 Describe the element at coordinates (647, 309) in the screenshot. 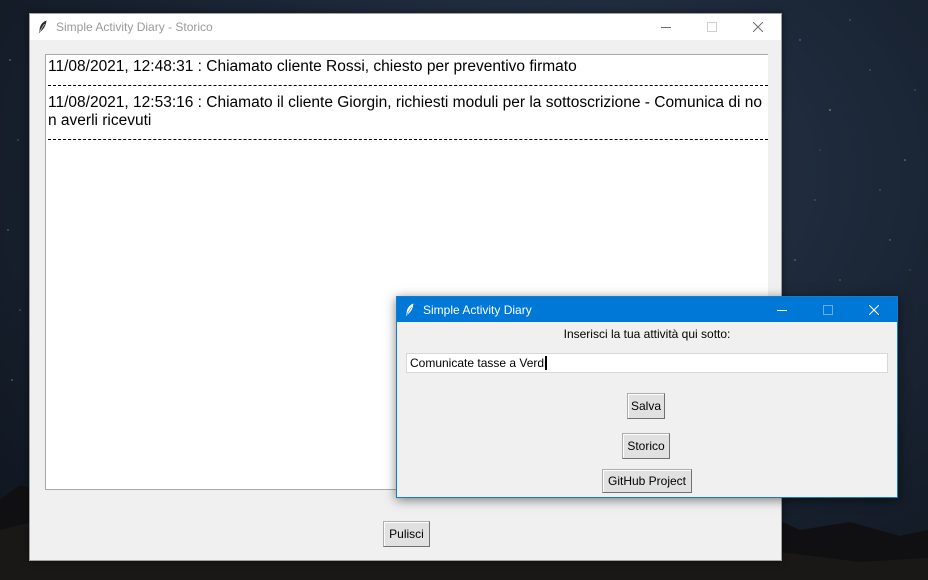

I see `diary-titlebar: Simple Activity Diary` at that location.